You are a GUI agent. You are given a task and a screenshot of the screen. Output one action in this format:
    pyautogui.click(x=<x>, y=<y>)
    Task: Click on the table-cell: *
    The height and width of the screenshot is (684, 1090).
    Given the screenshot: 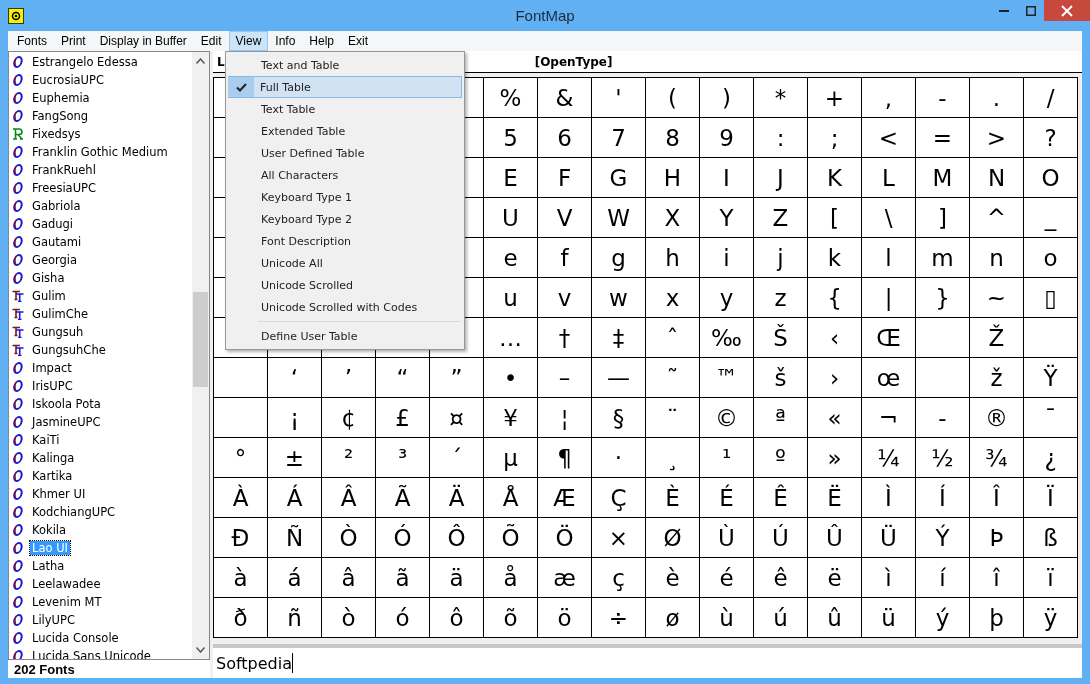 What is the action you would take?
    pyautogui.click(x=781, y=98)
    